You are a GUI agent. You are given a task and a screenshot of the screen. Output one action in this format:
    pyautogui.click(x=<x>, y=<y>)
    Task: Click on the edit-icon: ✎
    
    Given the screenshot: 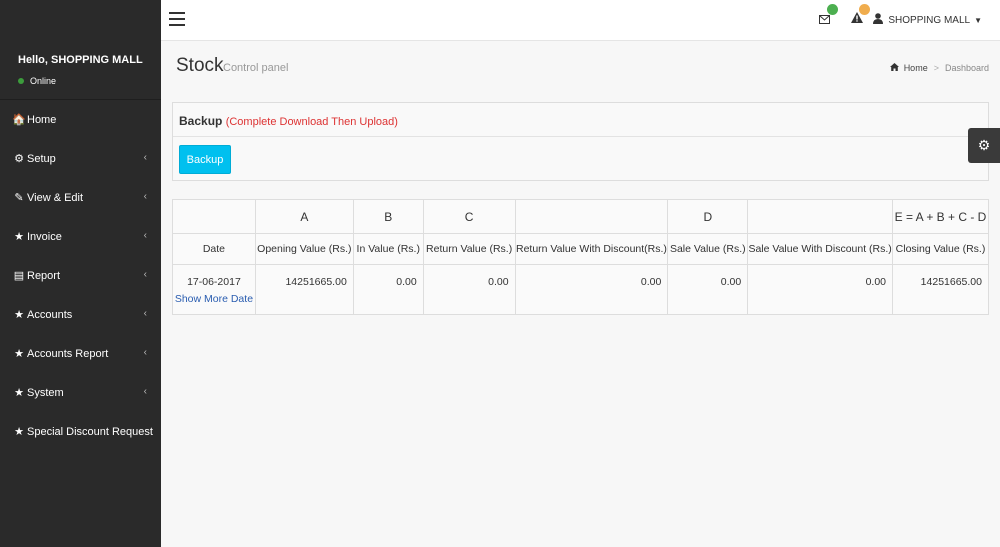 What is the action you would take?
    pyautogui.click(x=19, y=198)
    